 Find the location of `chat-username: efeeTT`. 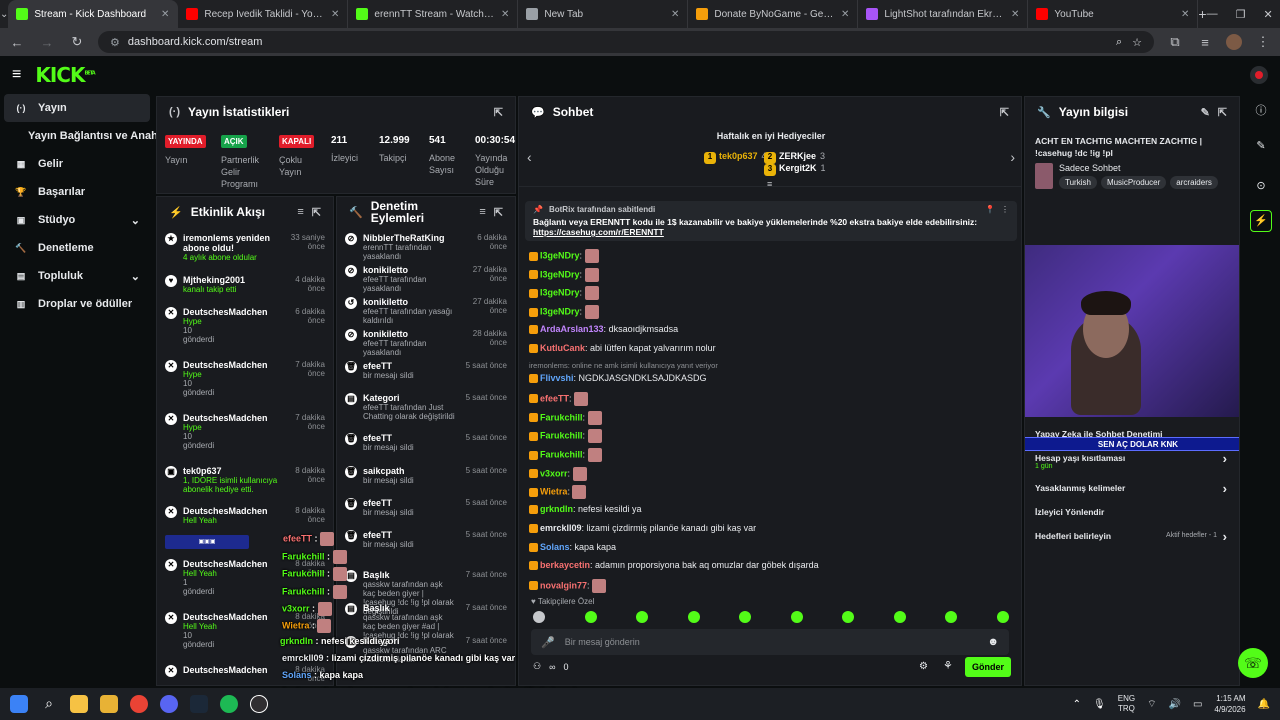

chat-username: efeeTT is located at coordinates (554, 398).